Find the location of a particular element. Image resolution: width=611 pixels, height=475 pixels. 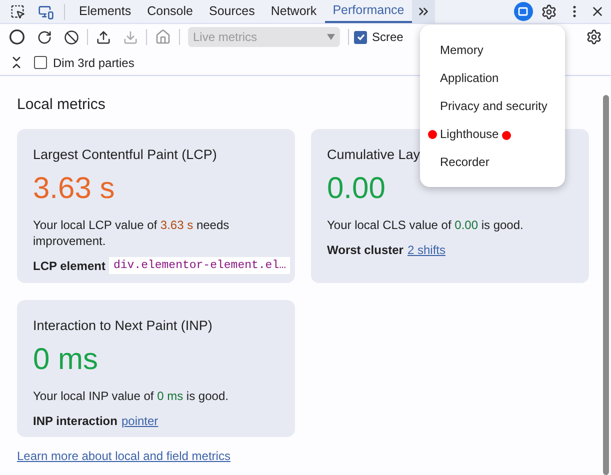

panel-tab: Console is located at coordinates (170, 11).